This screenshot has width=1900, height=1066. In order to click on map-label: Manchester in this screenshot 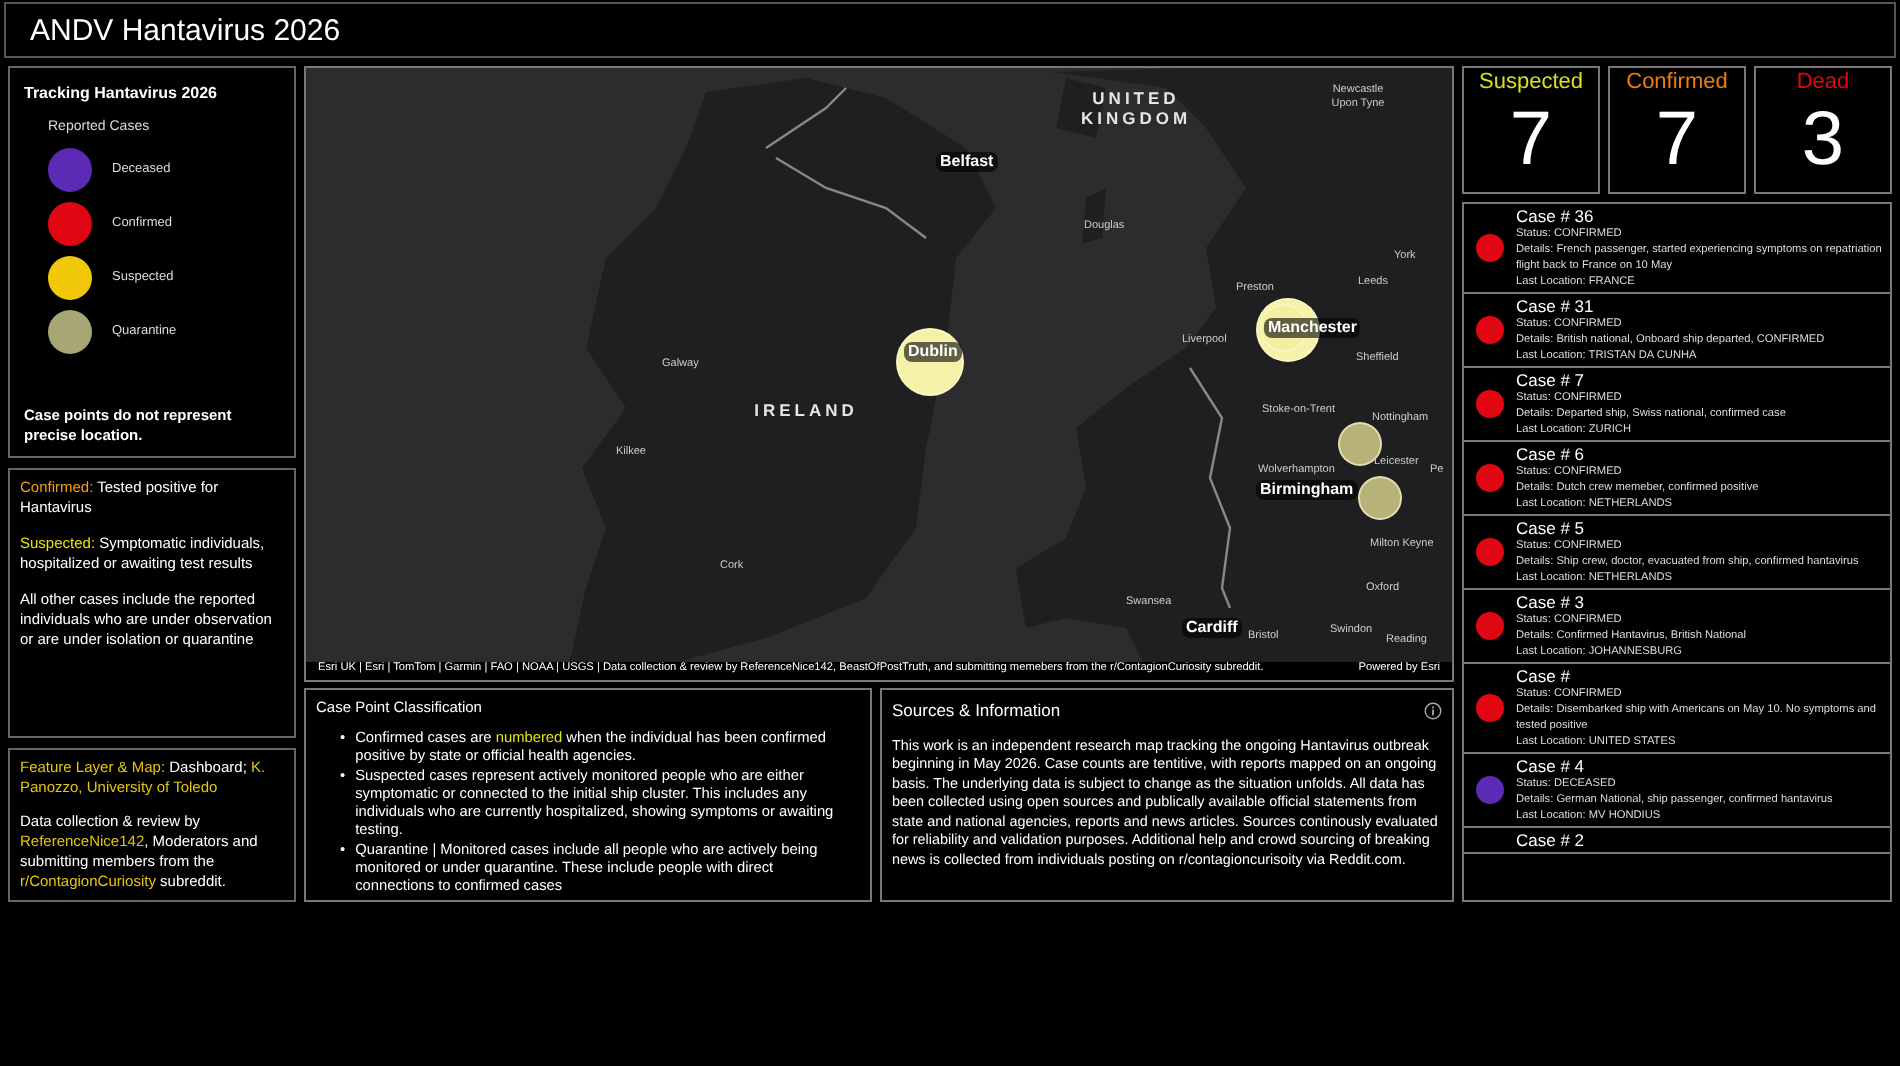, I will do `click(1312, 328)`.